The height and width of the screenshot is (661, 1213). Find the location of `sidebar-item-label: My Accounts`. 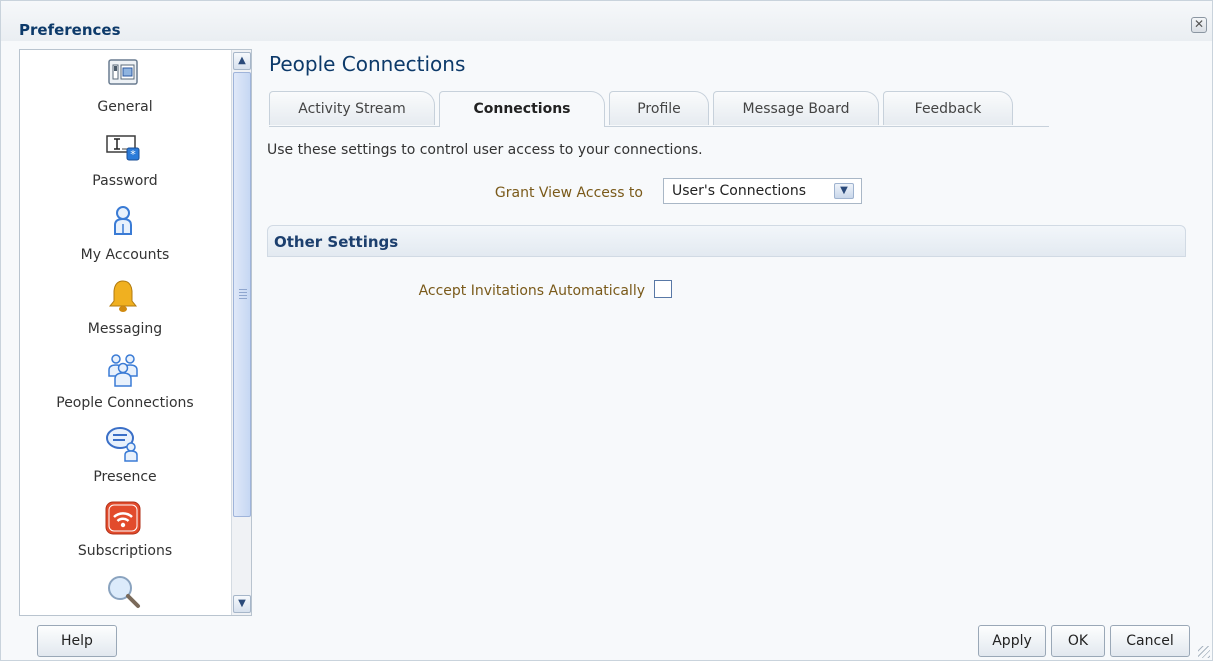

sidebar-item-label: My Accounts is located at coordinates (125, 255).